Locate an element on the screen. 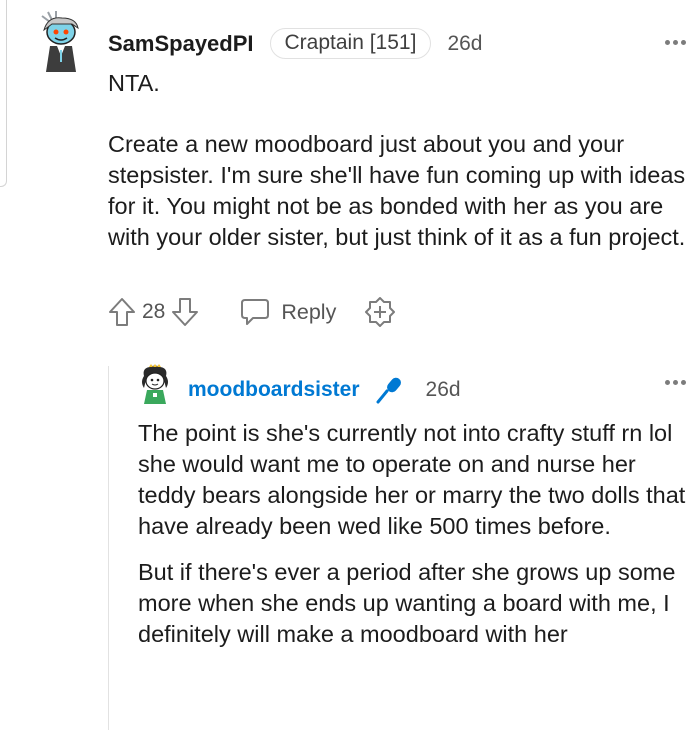  award-plus-icon is located at coordinates (380, 312).